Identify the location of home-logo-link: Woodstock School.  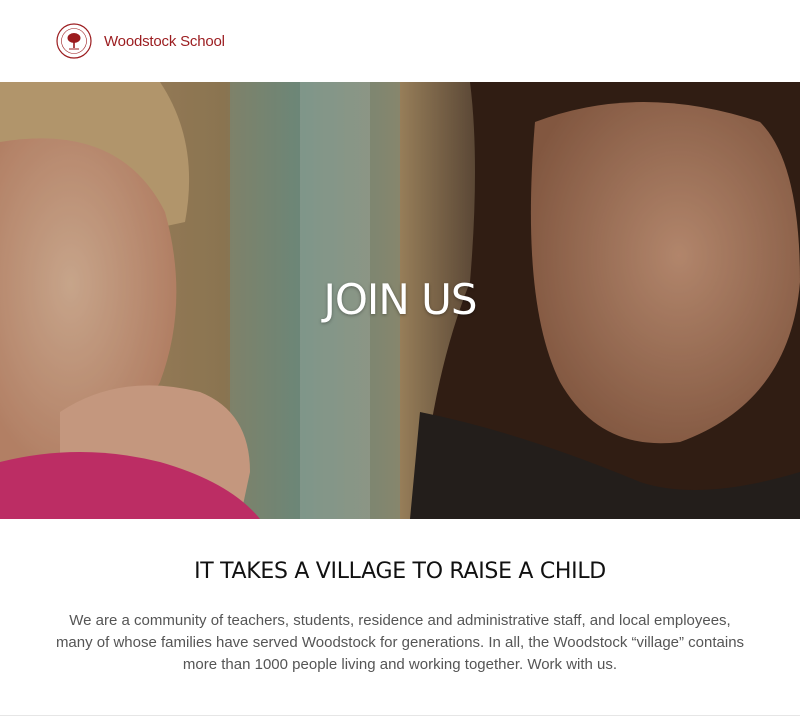
(140, 41).